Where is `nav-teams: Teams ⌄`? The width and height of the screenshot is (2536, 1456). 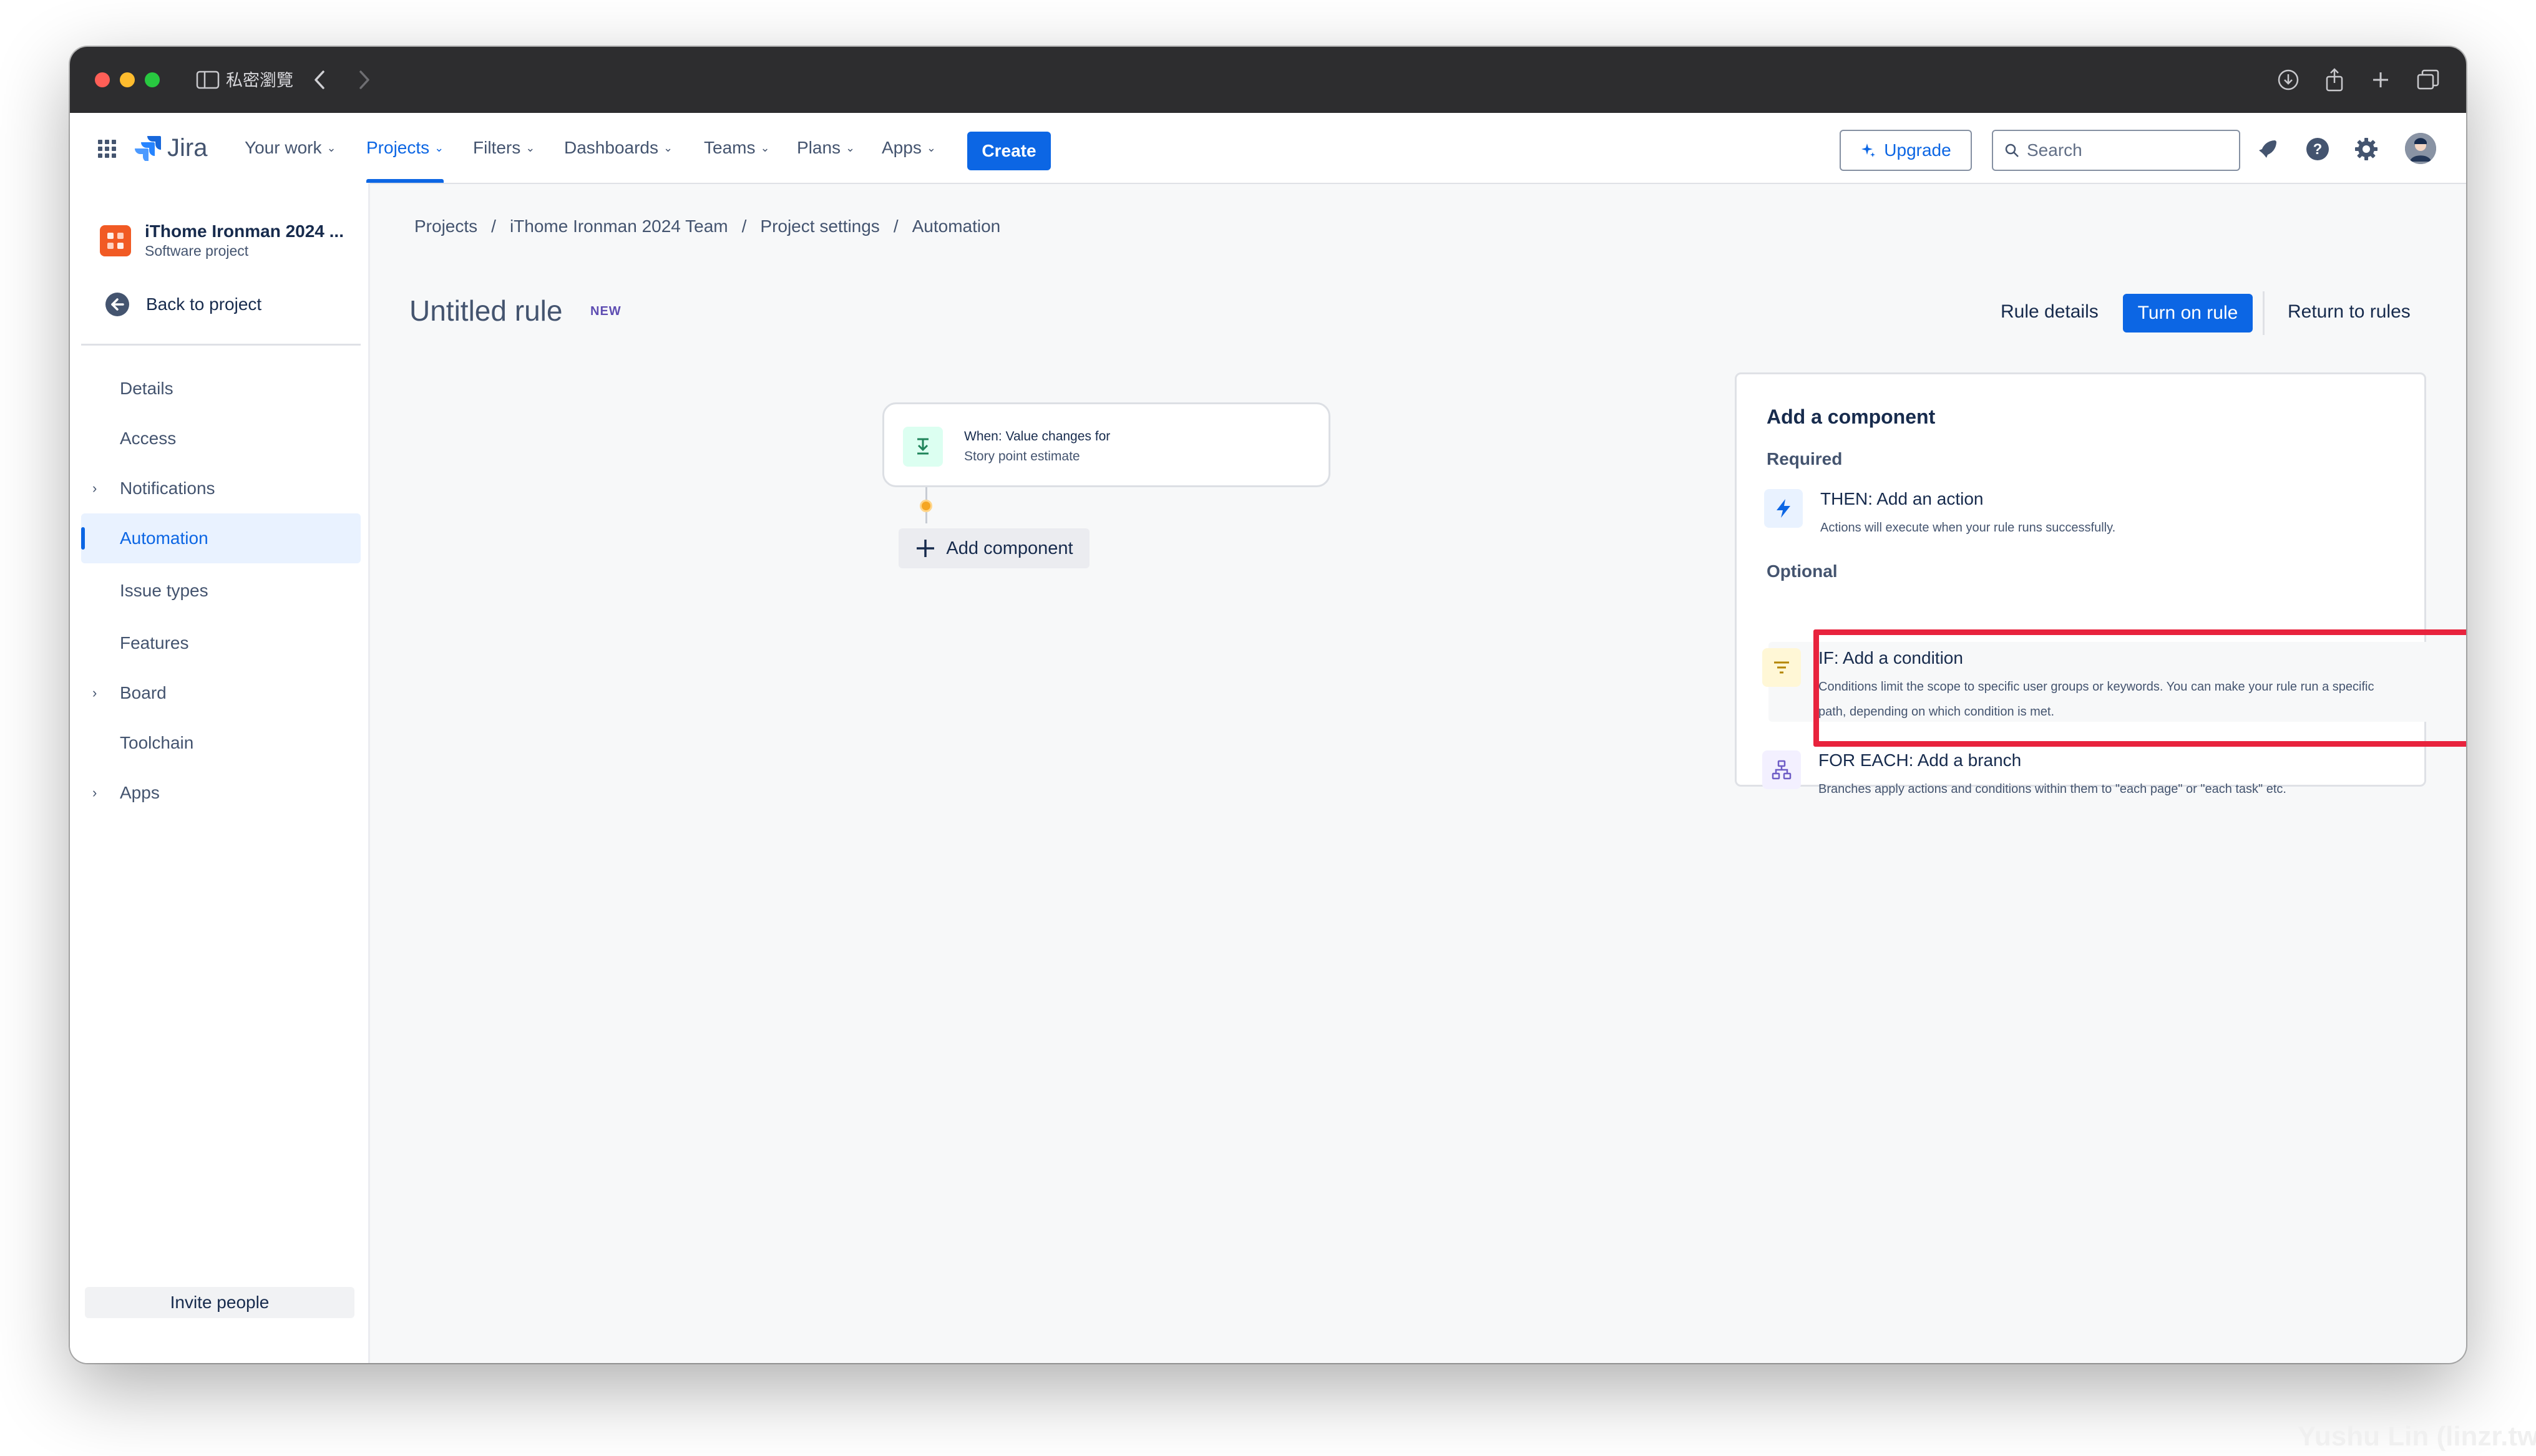 nav-teams: Teams ⌄ is located at coordinates (737, 148).